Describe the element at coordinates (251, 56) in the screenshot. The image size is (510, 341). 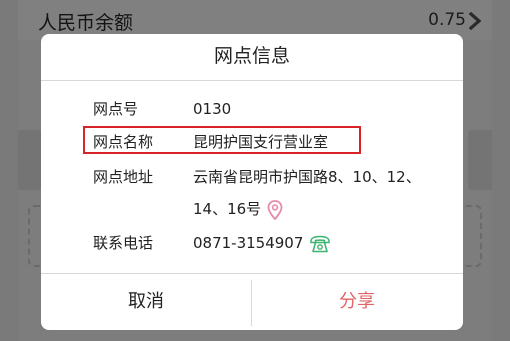
I see `dialog-title: 网点信息` at that location.